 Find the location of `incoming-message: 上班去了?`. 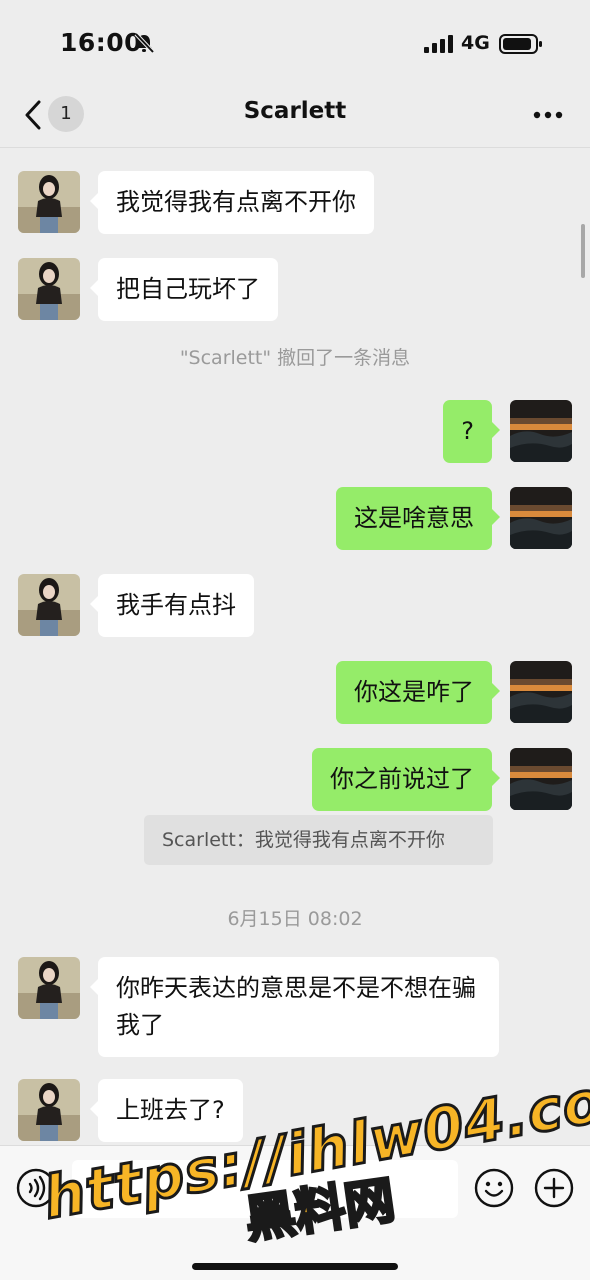

incoming-message: 上班去了? is located at coordinates (166, 1110).